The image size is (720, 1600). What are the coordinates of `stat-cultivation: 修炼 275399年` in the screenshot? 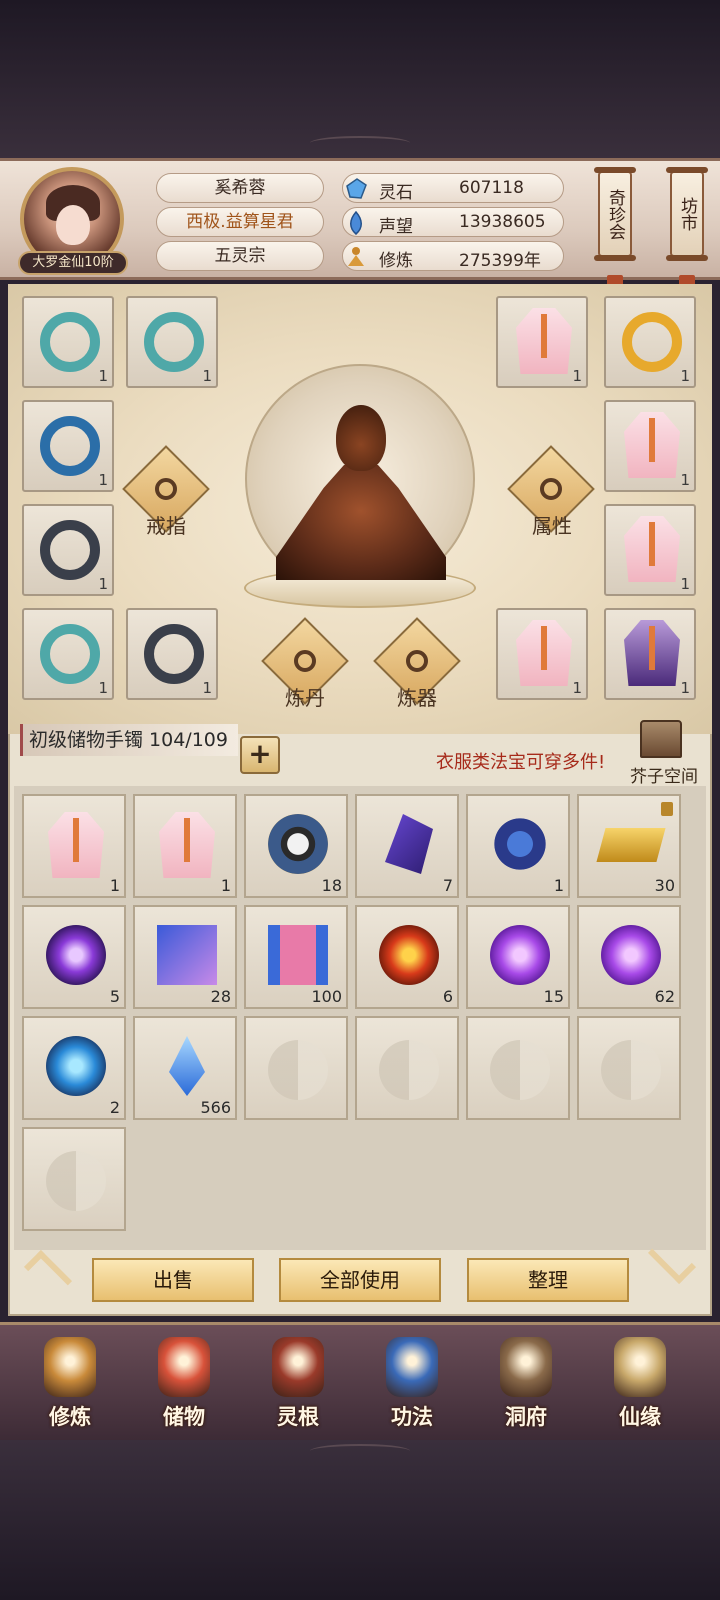 It's located at (453, 256).